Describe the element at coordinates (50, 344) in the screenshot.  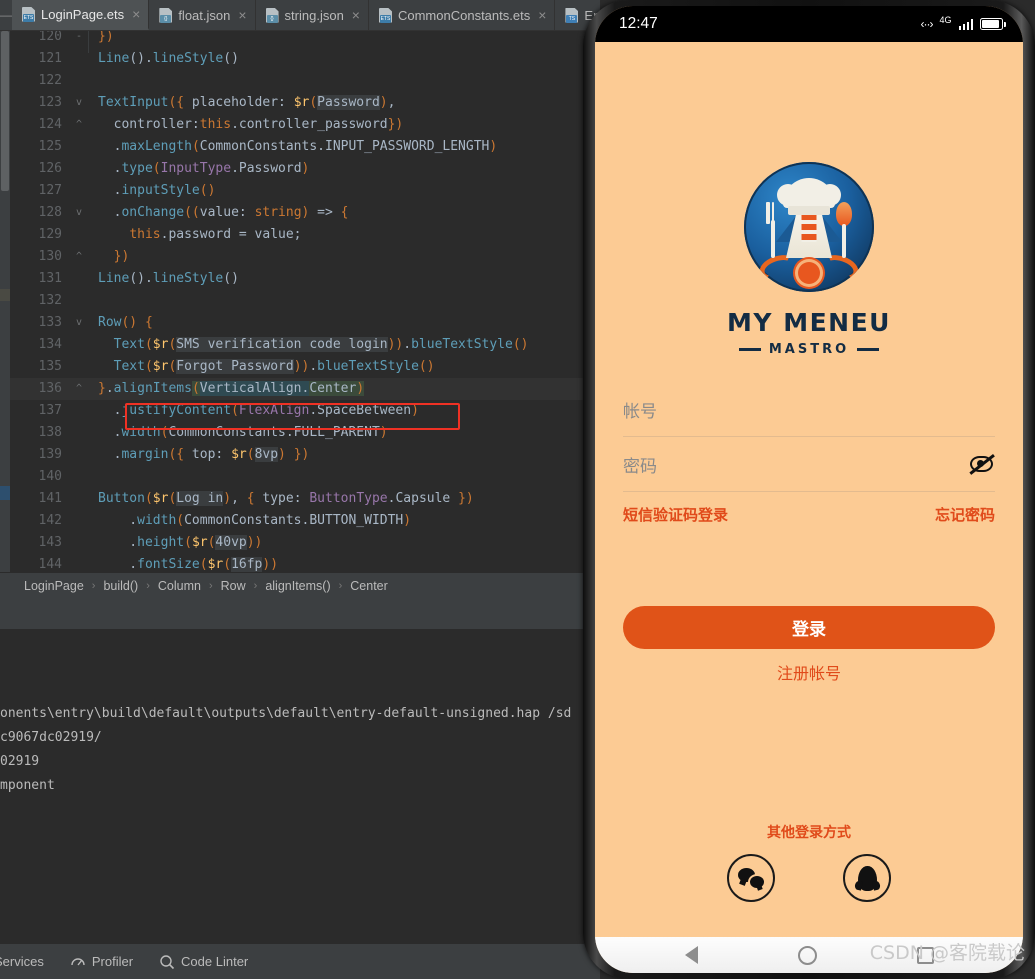
I see `line-number: 134` at that location.